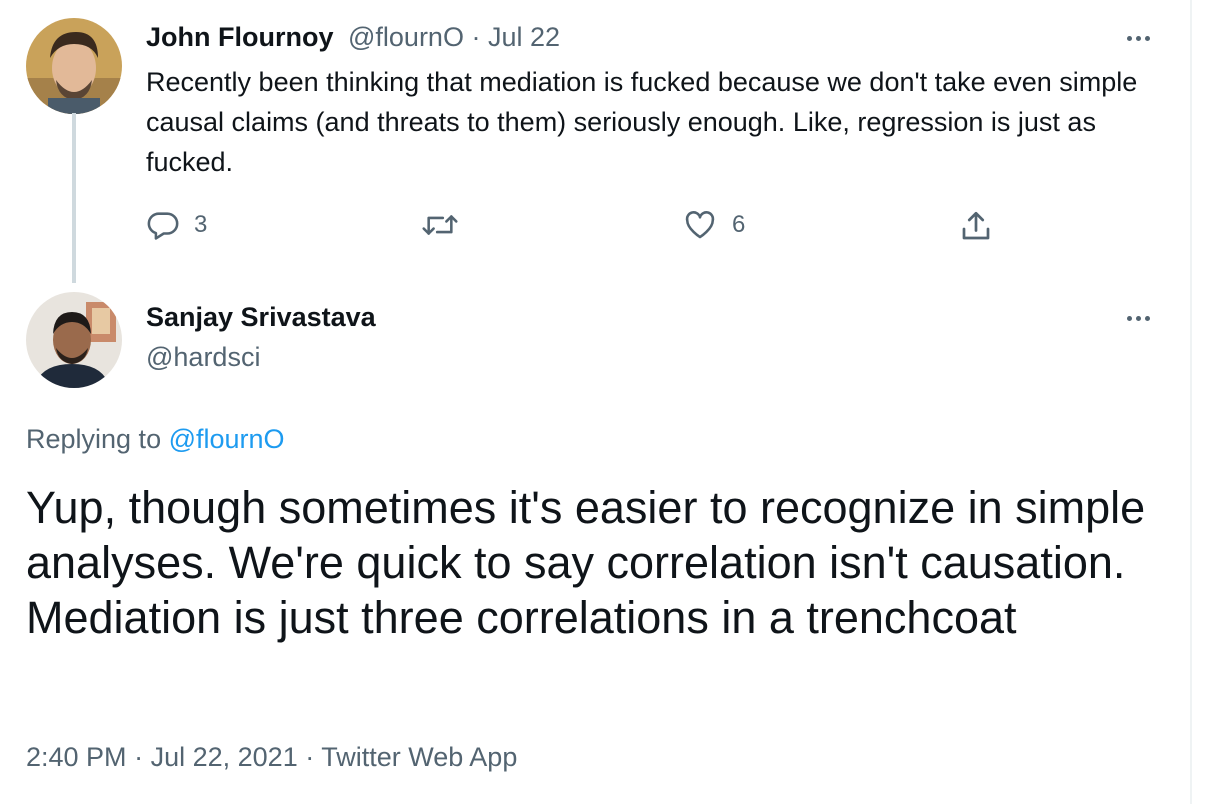 The image size is (1210, 804). Describe the element at coordinates (74, 66) in the screenshot. I see `avatar-john-flournoy` at that location.